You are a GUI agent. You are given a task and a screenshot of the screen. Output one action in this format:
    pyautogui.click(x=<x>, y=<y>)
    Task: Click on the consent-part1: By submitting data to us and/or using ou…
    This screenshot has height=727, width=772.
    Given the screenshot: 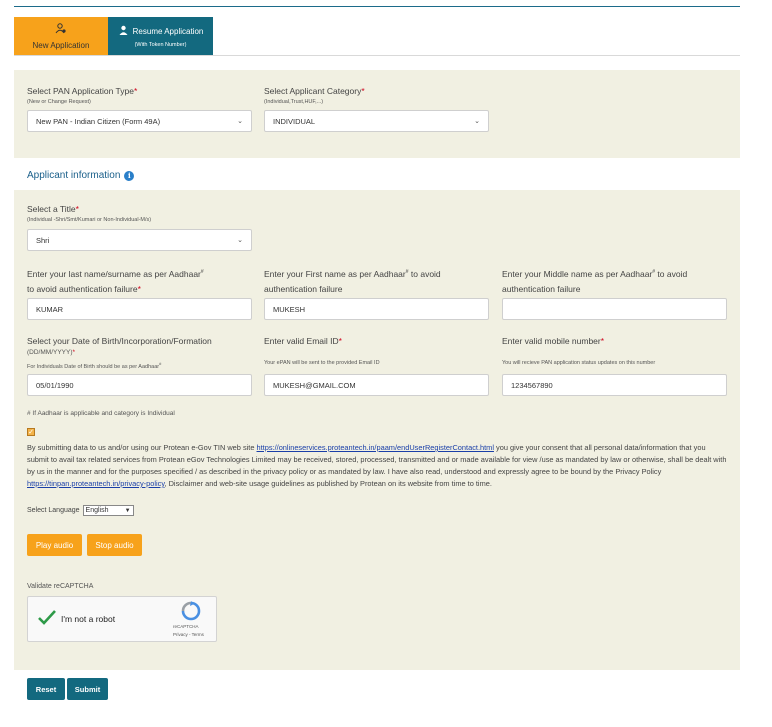 What is the action you would take?
    pyautogui.click(x=142, y=447)
    